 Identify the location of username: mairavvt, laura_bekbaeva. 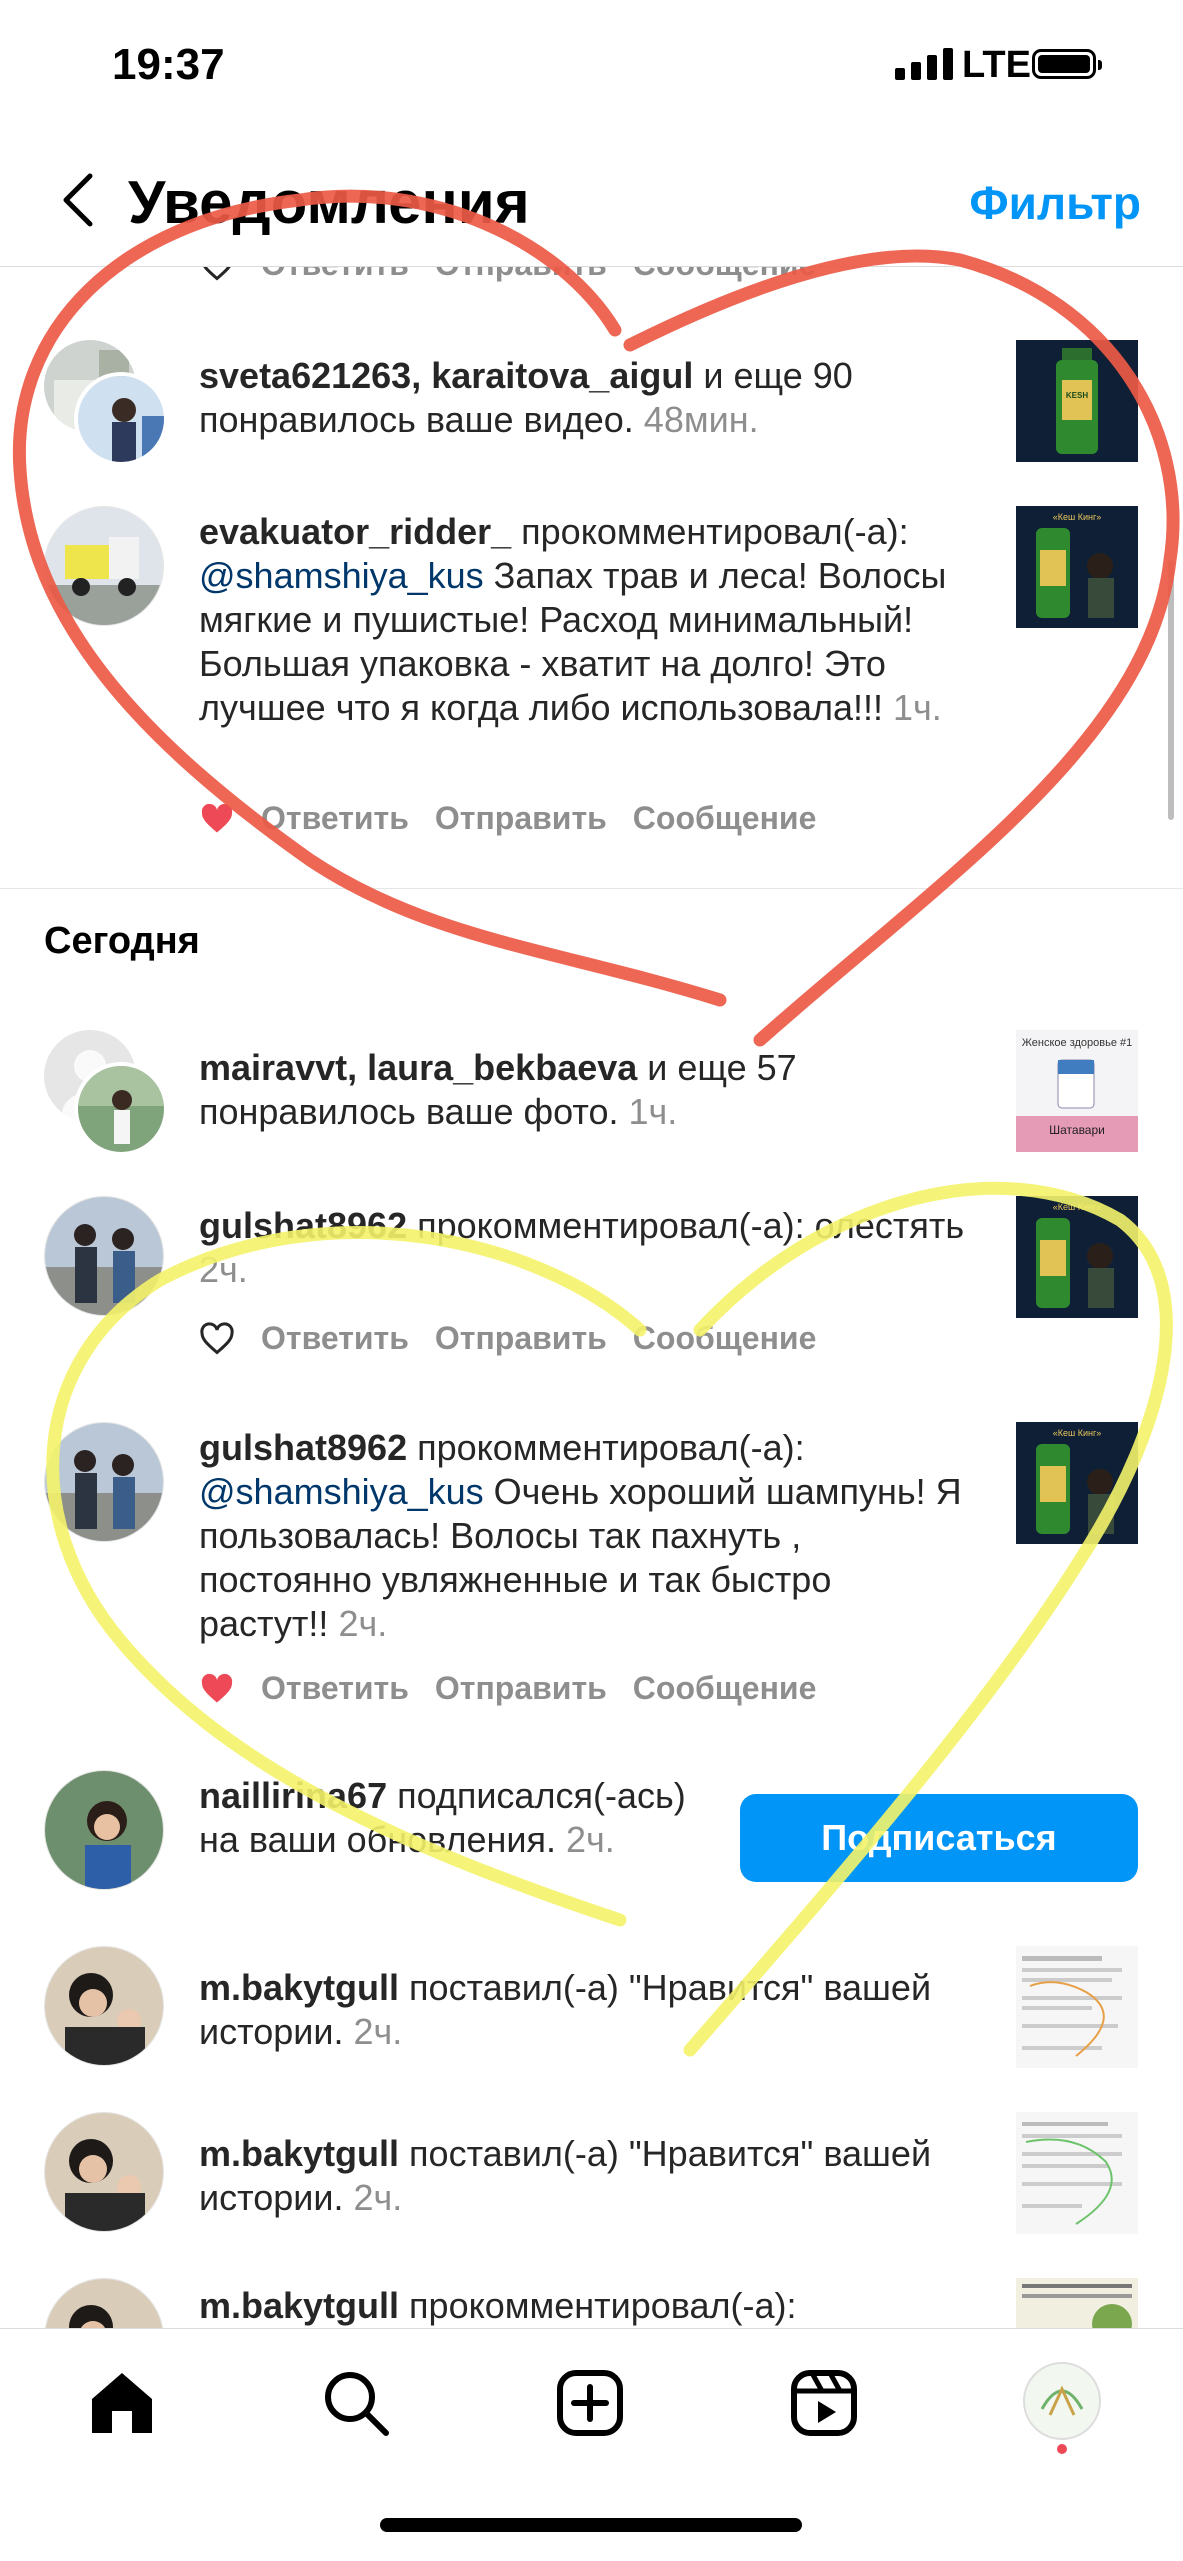
(418, 1067).